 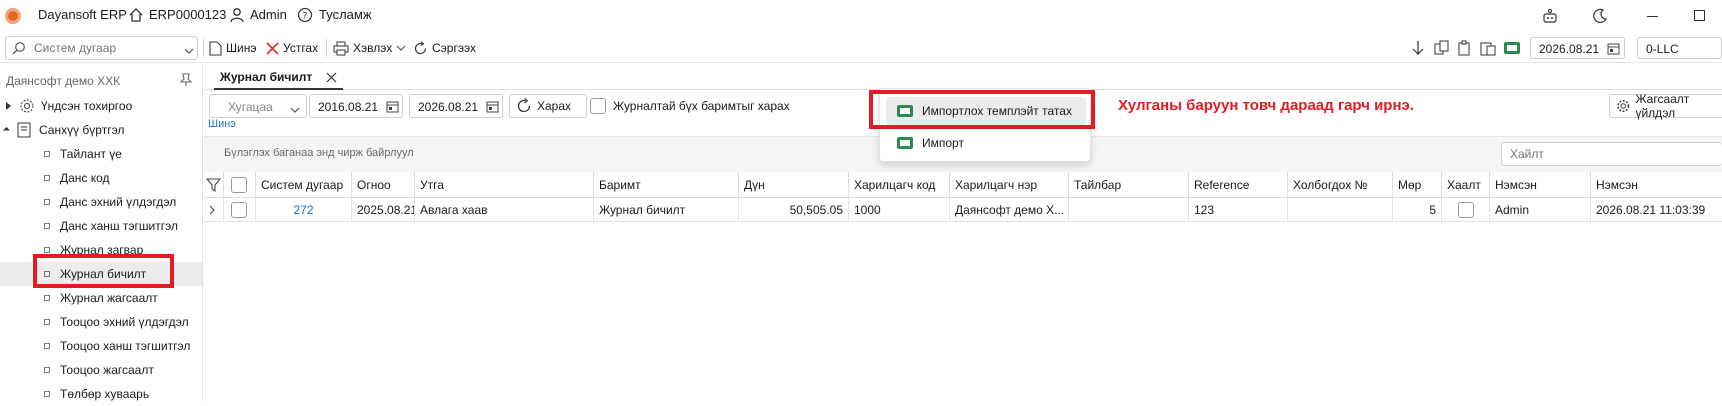 I want to click on minimize-icon, so click(x=1652, y=16).